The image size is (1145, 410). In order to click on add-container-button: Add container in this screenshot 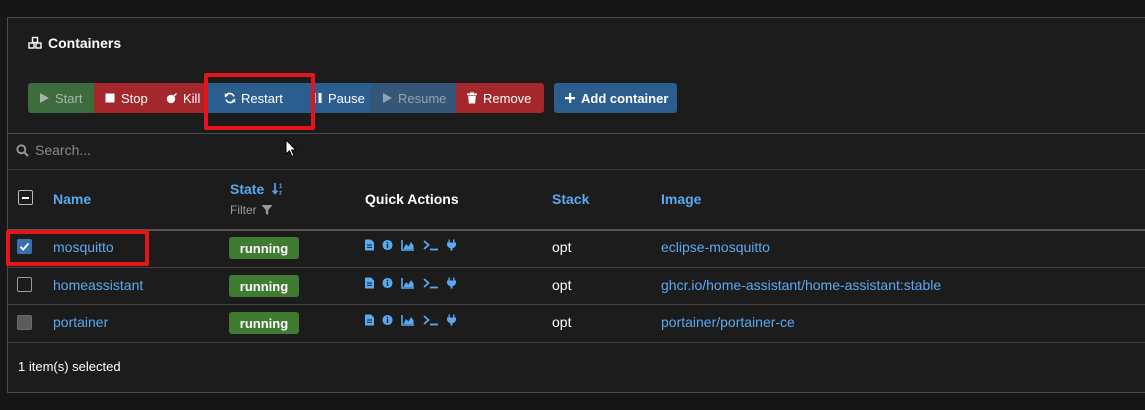, I will do `click(615, 98)`.